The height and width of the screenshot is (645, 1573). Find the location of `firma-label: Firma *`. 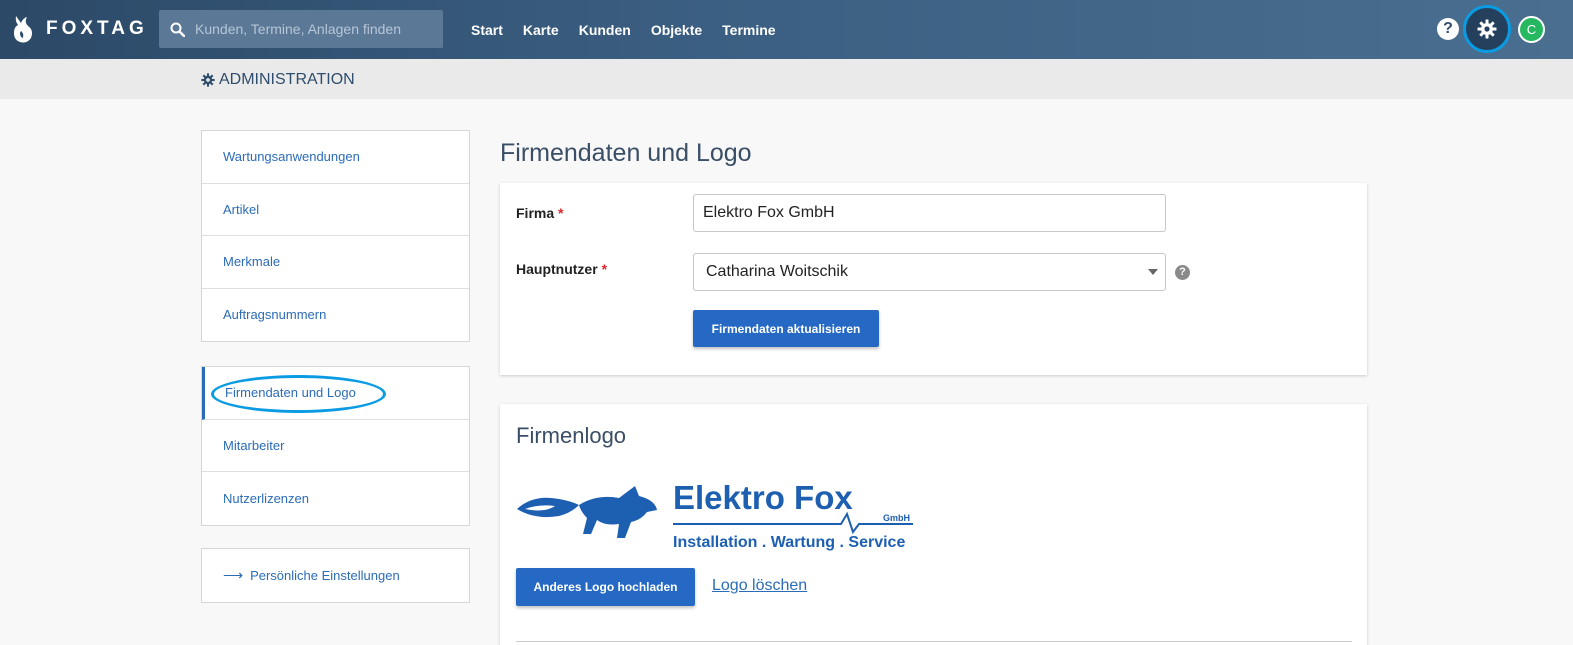

firma-label: Firma * is located at coordinates (539, 213).